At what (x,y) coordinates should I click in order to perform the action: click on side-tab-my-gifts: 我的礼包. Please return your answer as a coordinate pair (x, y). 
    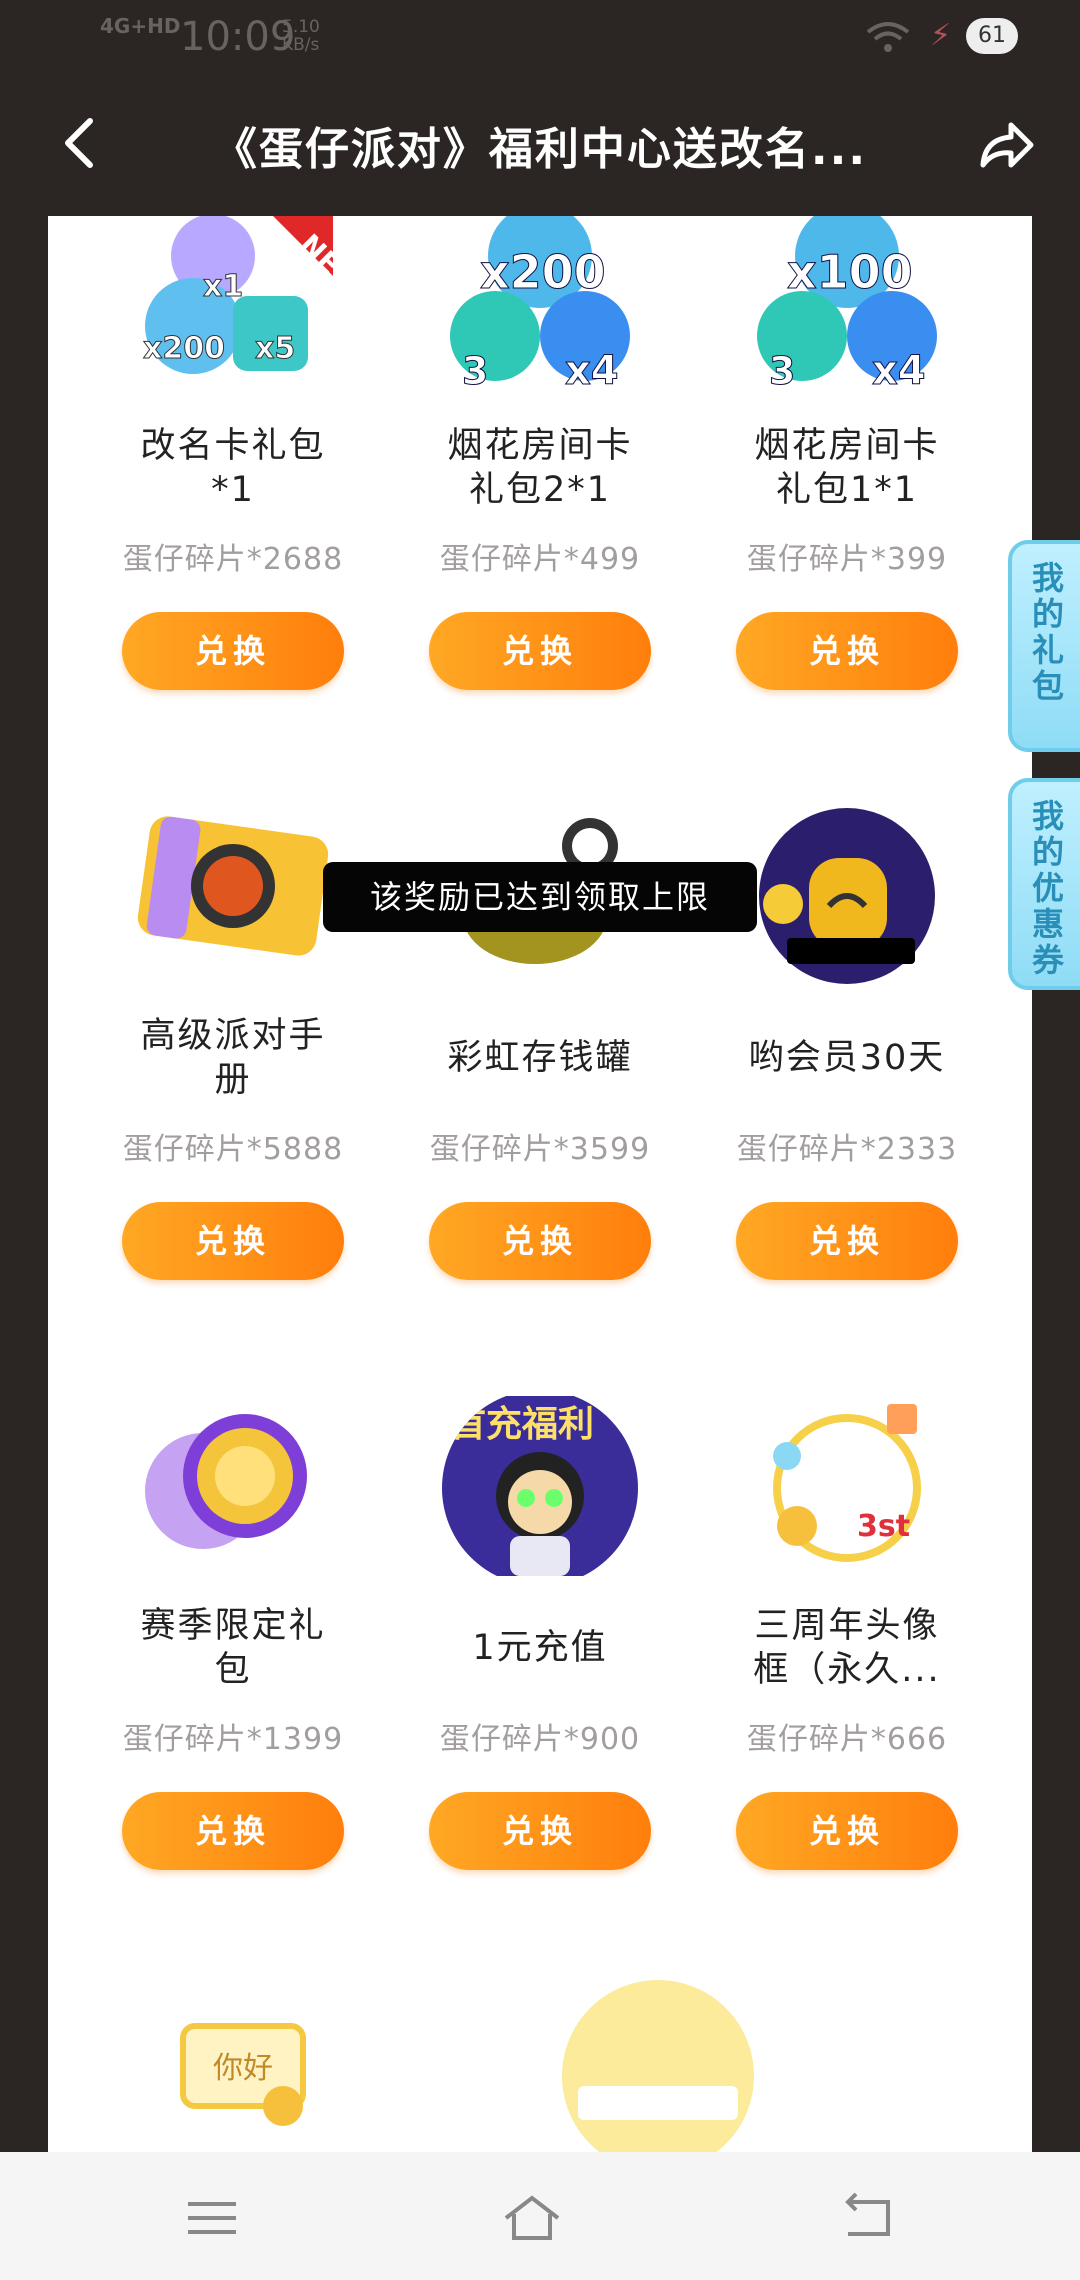
    Looking at the image, I should click on (1044, 646).